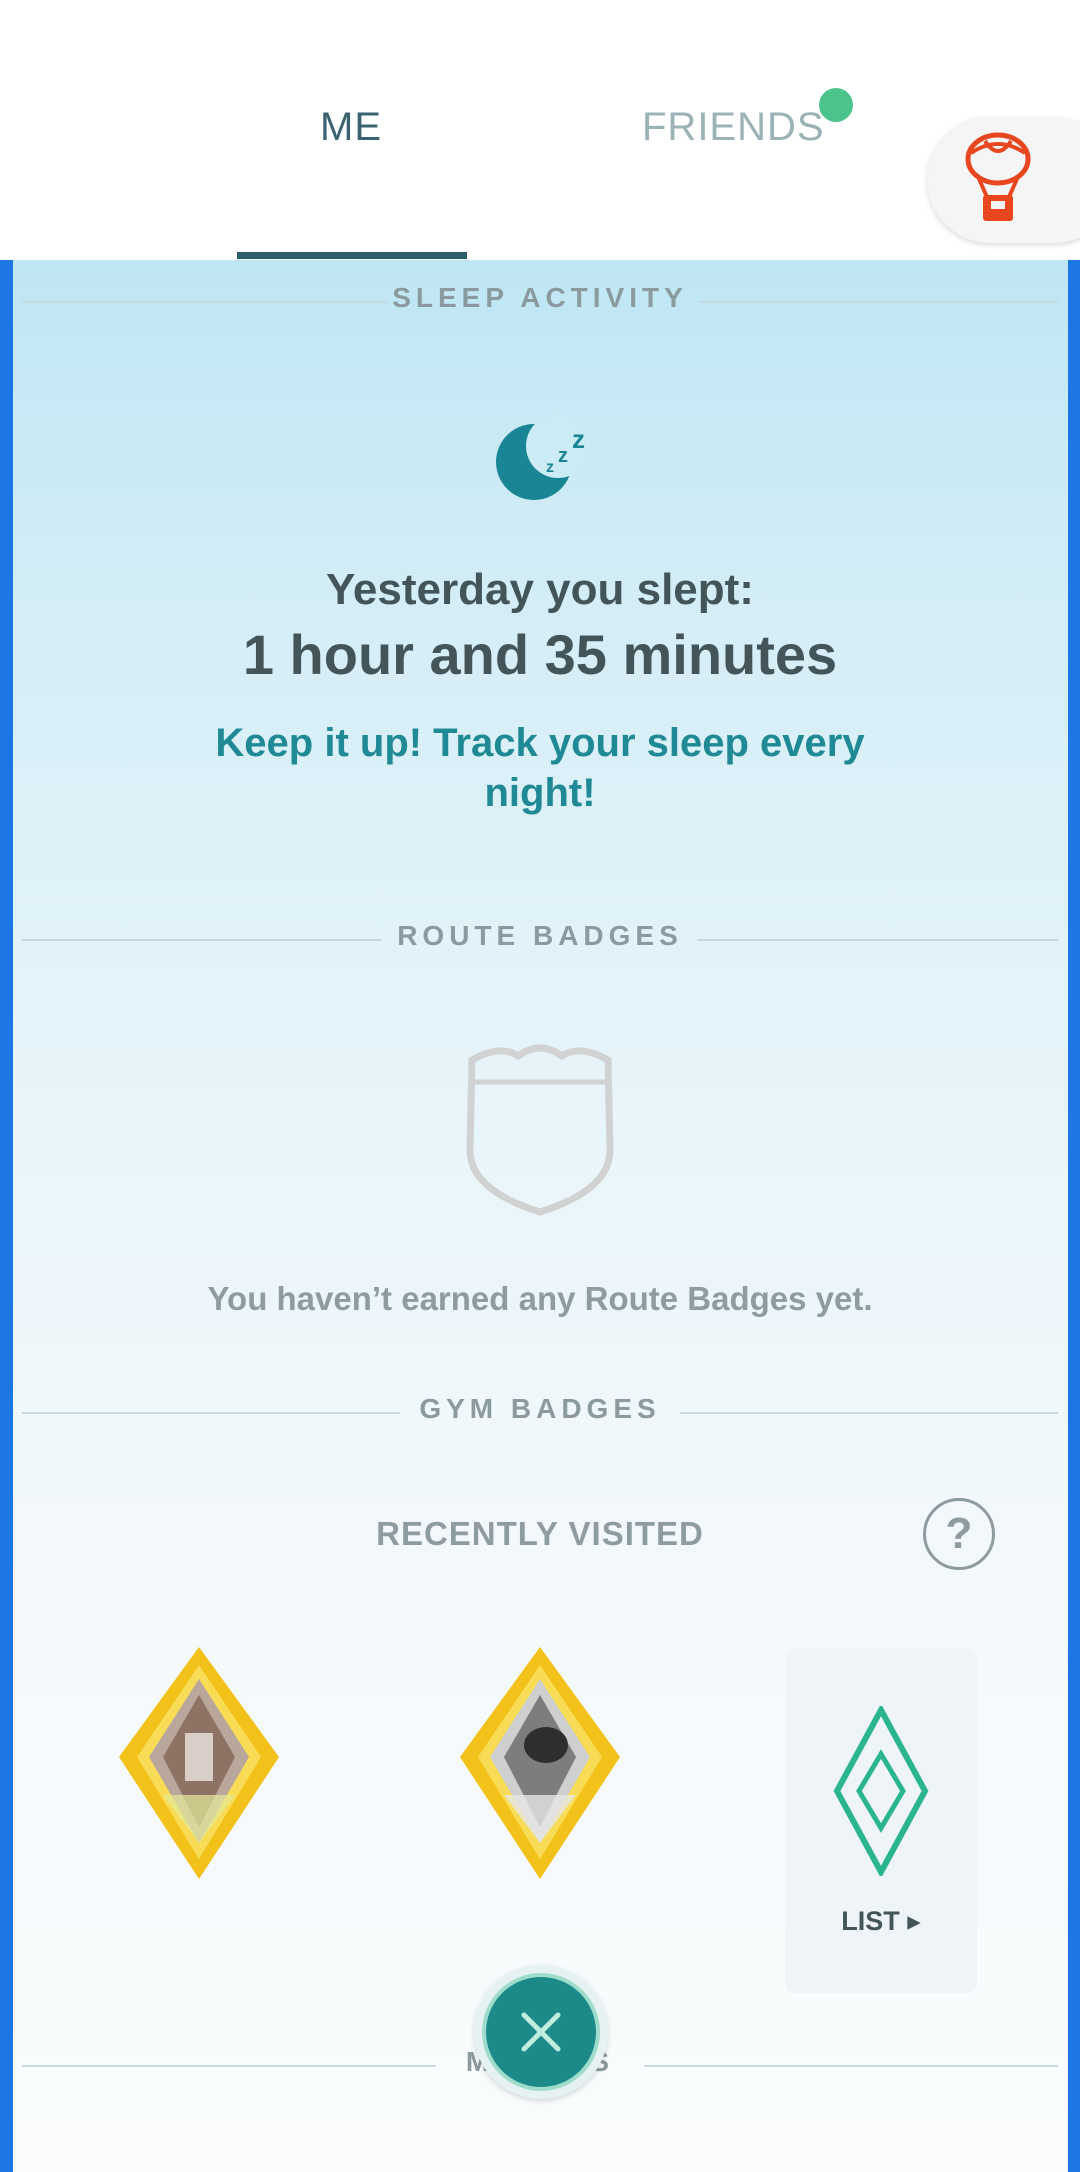 The width and height of the screenshot is (1080, 2172). Describe the element at coordinates (6, 1216) in the screenshot. I see `frame-edge-left` at that location.